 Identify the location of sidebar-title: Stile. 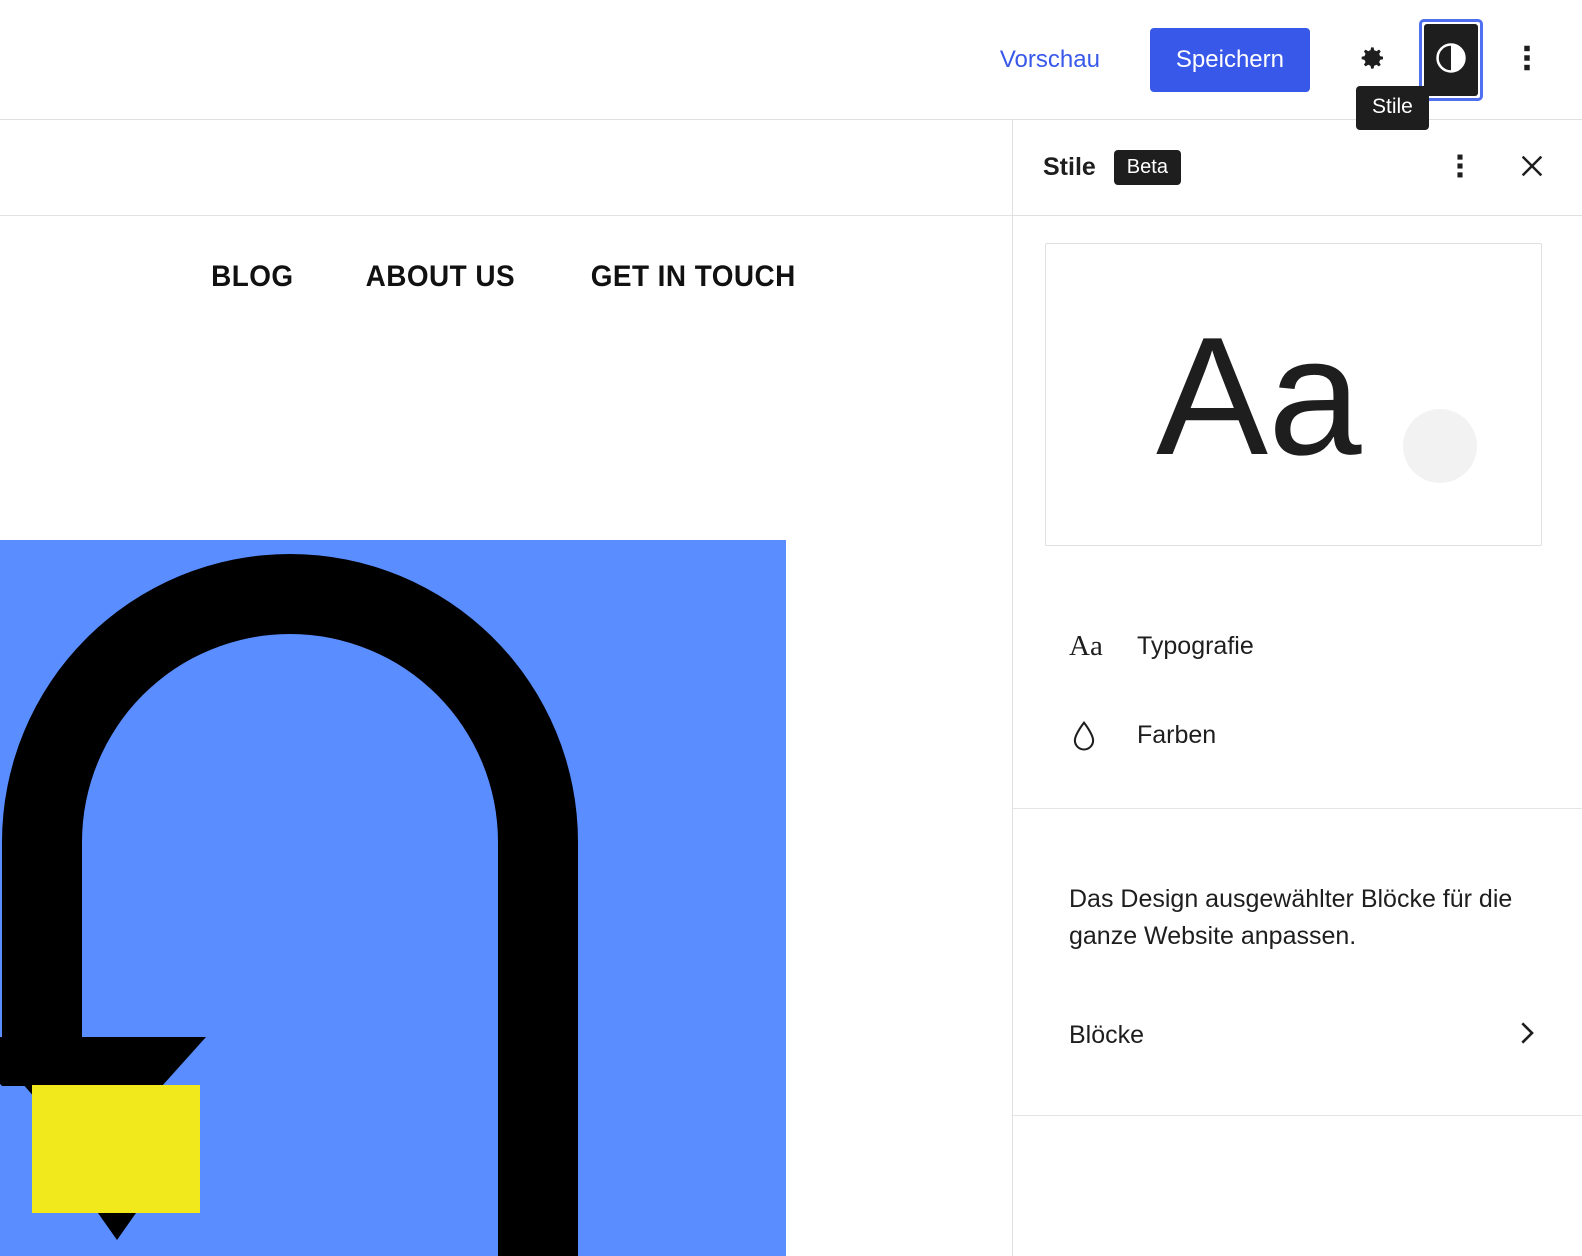
(1069, 167).